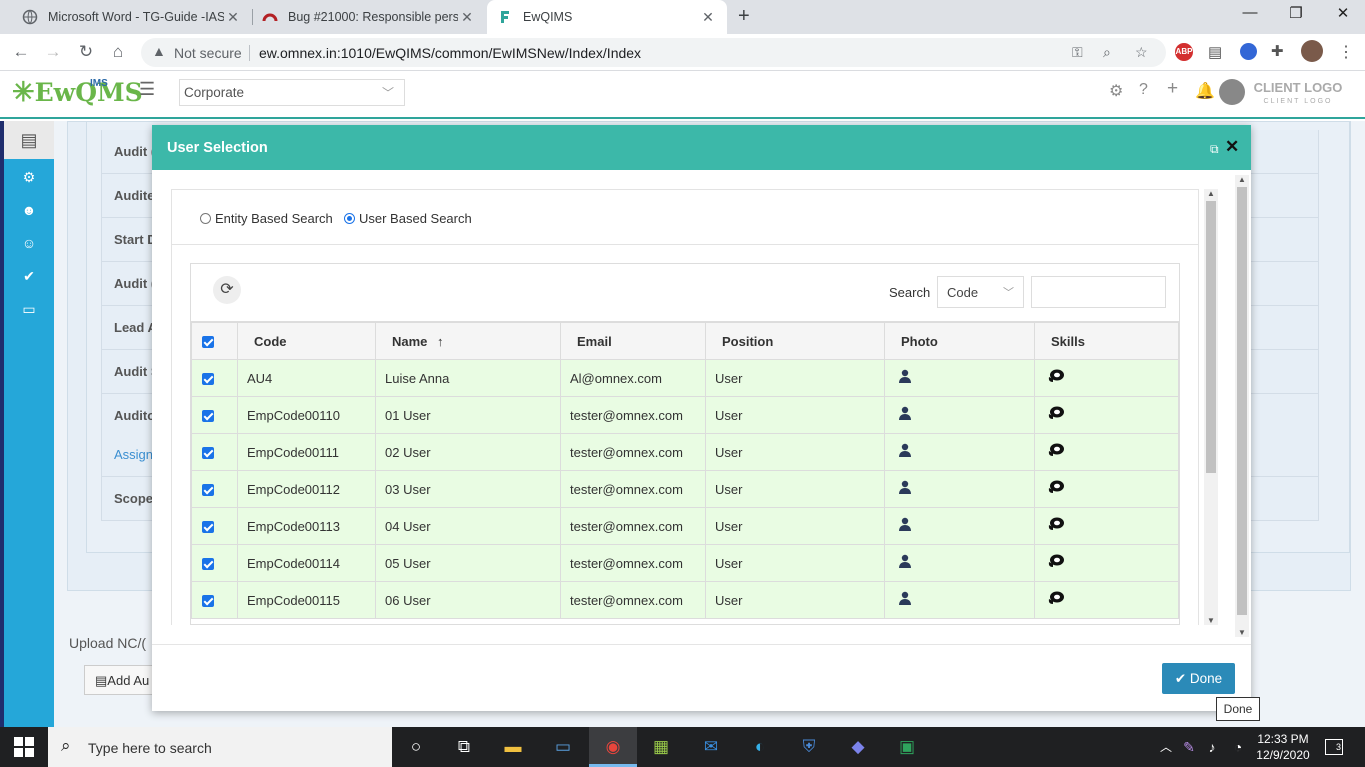 The height and width of the screenshot is (767, 1365). I want to click on close-window-button: ✕, so click(1342, 16).